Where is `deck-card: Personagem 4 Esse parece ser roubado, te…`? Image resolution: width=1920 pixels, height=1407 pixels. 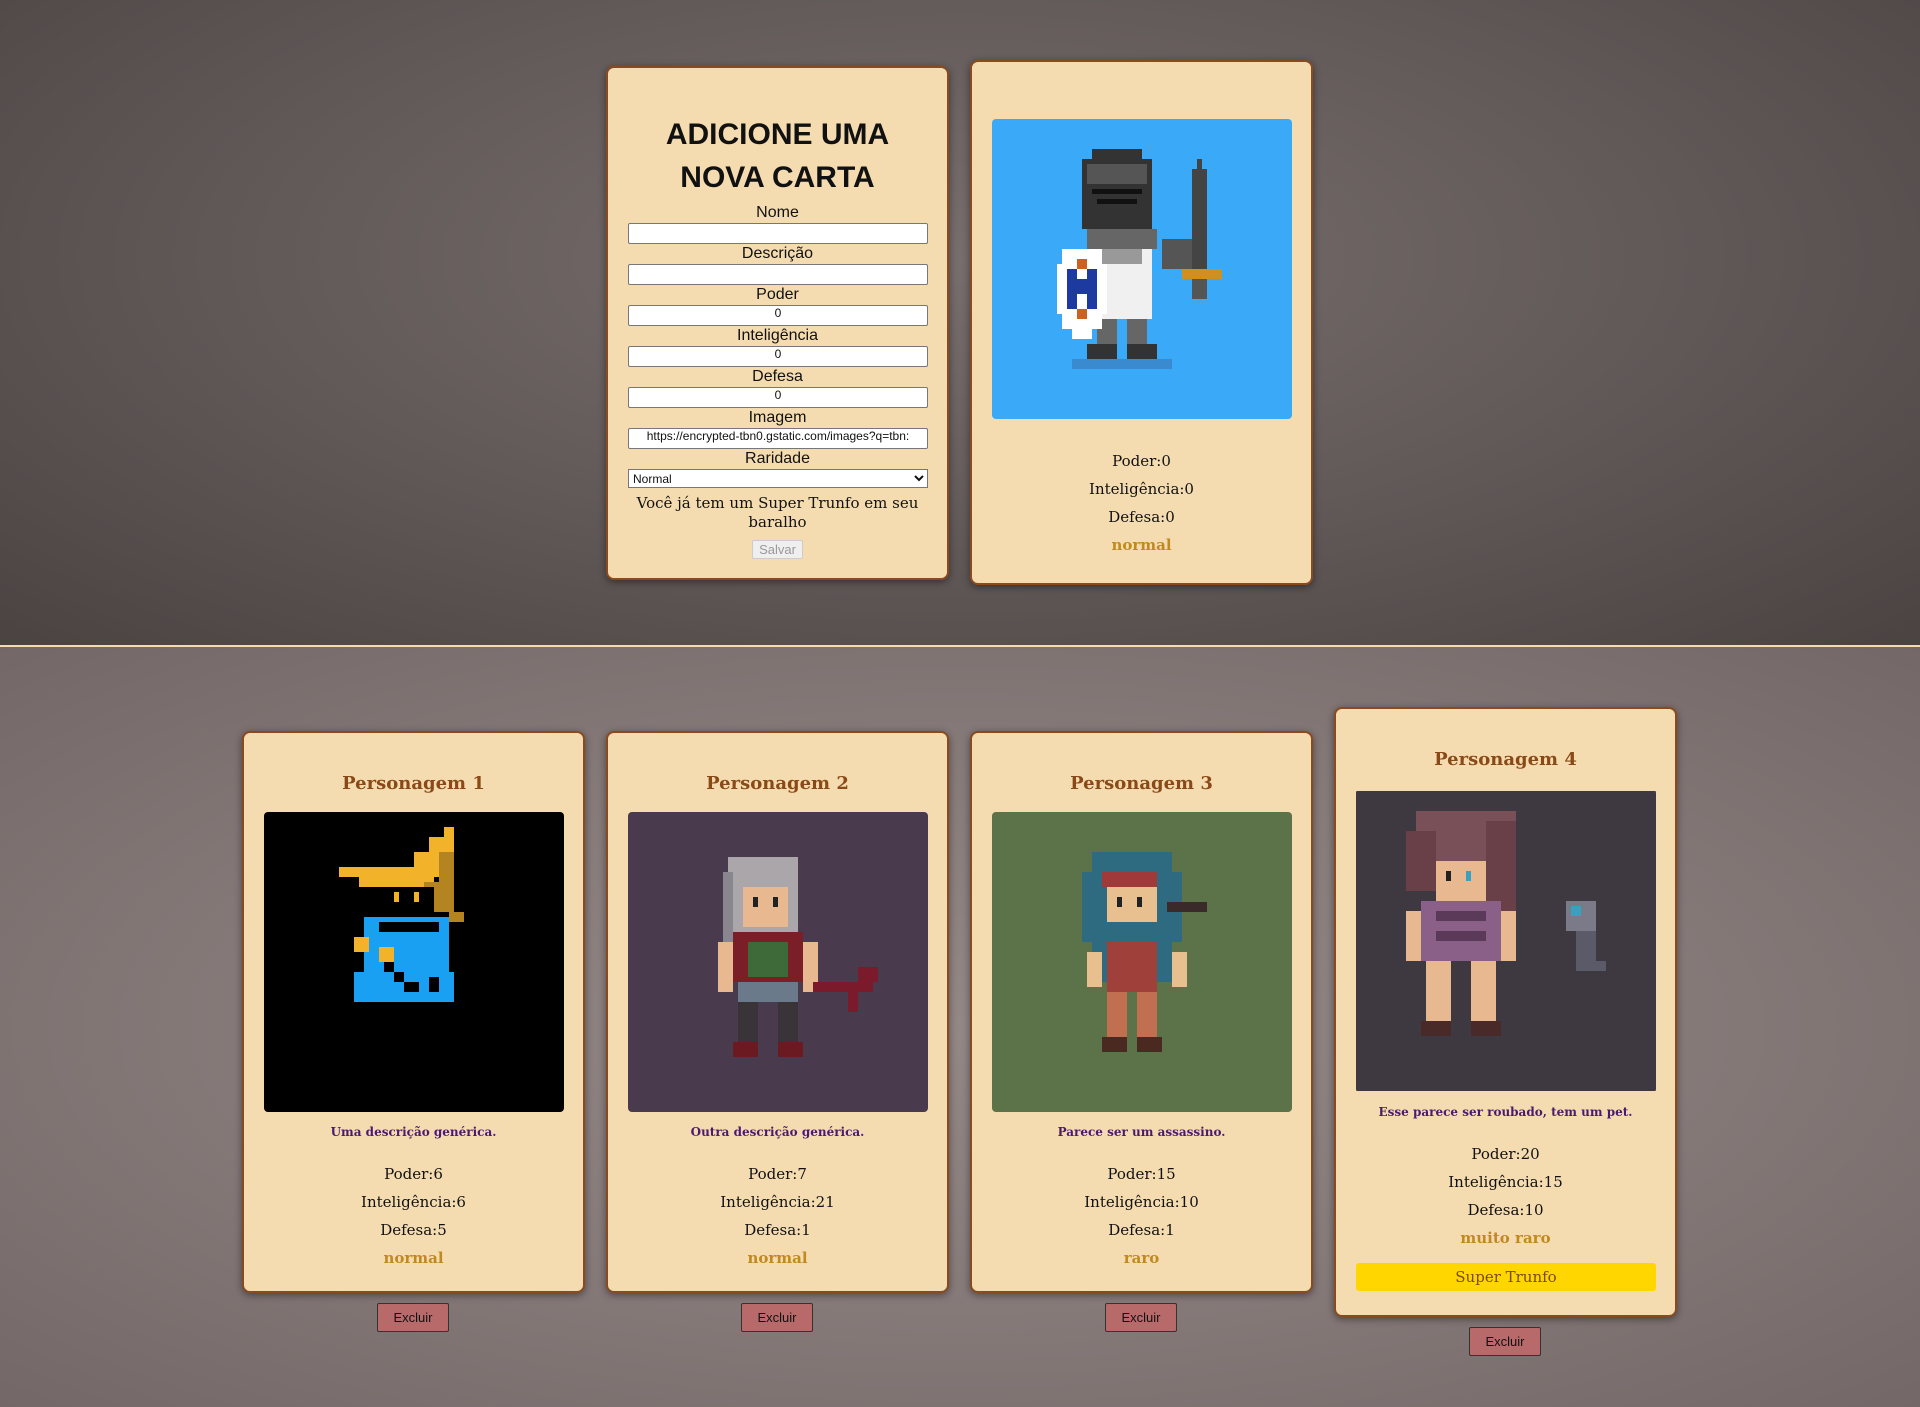
deck-card: Personagem 4 Esse parece ser roubado, te… is located at coordinates (1505, 1012).